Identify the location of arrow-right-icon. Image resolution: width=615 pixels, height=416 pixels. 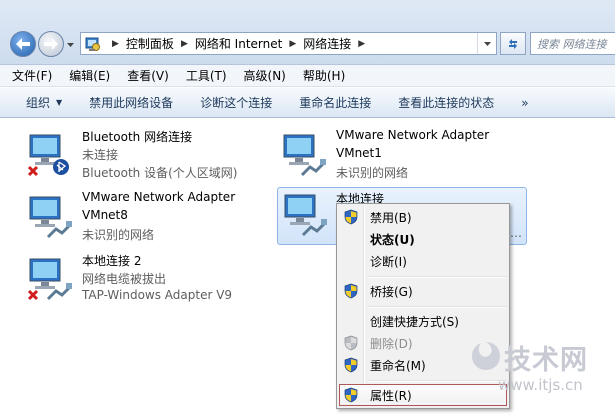
(51, 44).